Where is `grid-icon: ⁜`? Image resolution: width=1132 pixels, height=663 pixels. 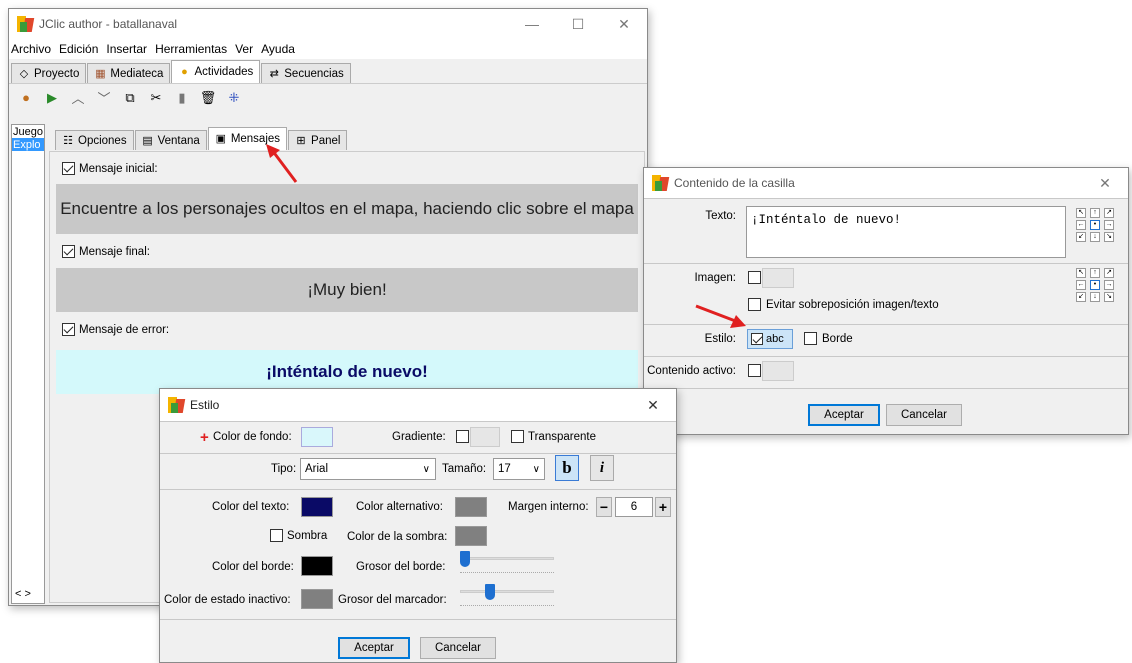 grid-icon: ⁜ is located at coordinates (234, 98).